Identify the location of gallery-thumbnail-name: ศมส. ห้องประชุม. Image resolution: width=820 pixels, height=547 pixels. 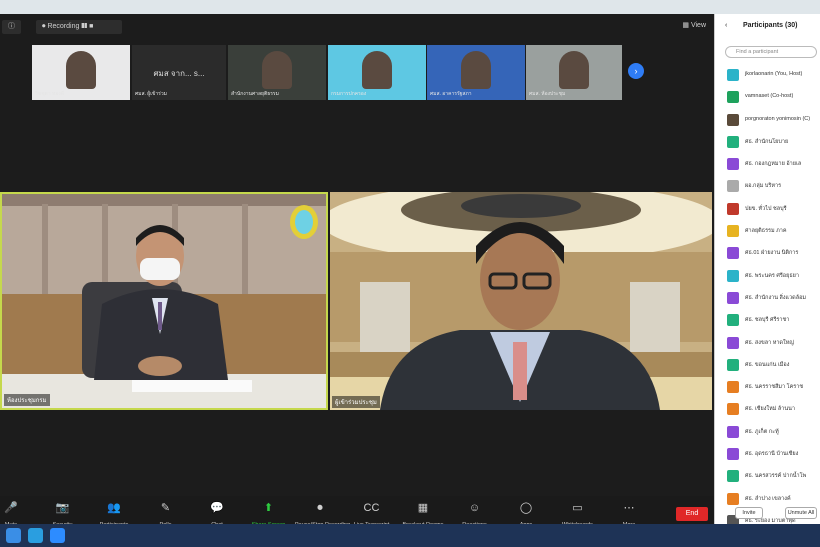
(547, 94).